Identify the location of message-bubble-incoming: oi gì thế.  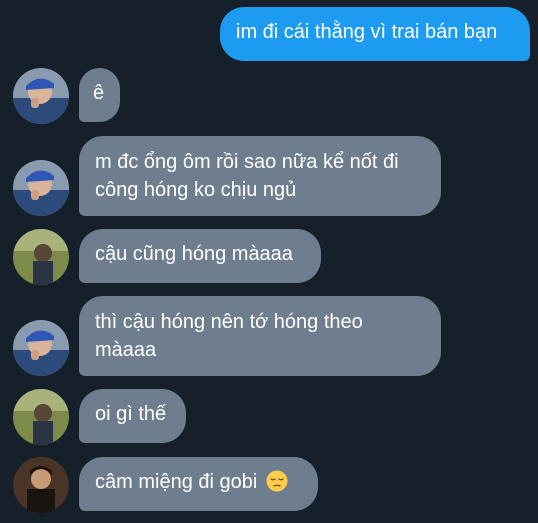
(132, 416).